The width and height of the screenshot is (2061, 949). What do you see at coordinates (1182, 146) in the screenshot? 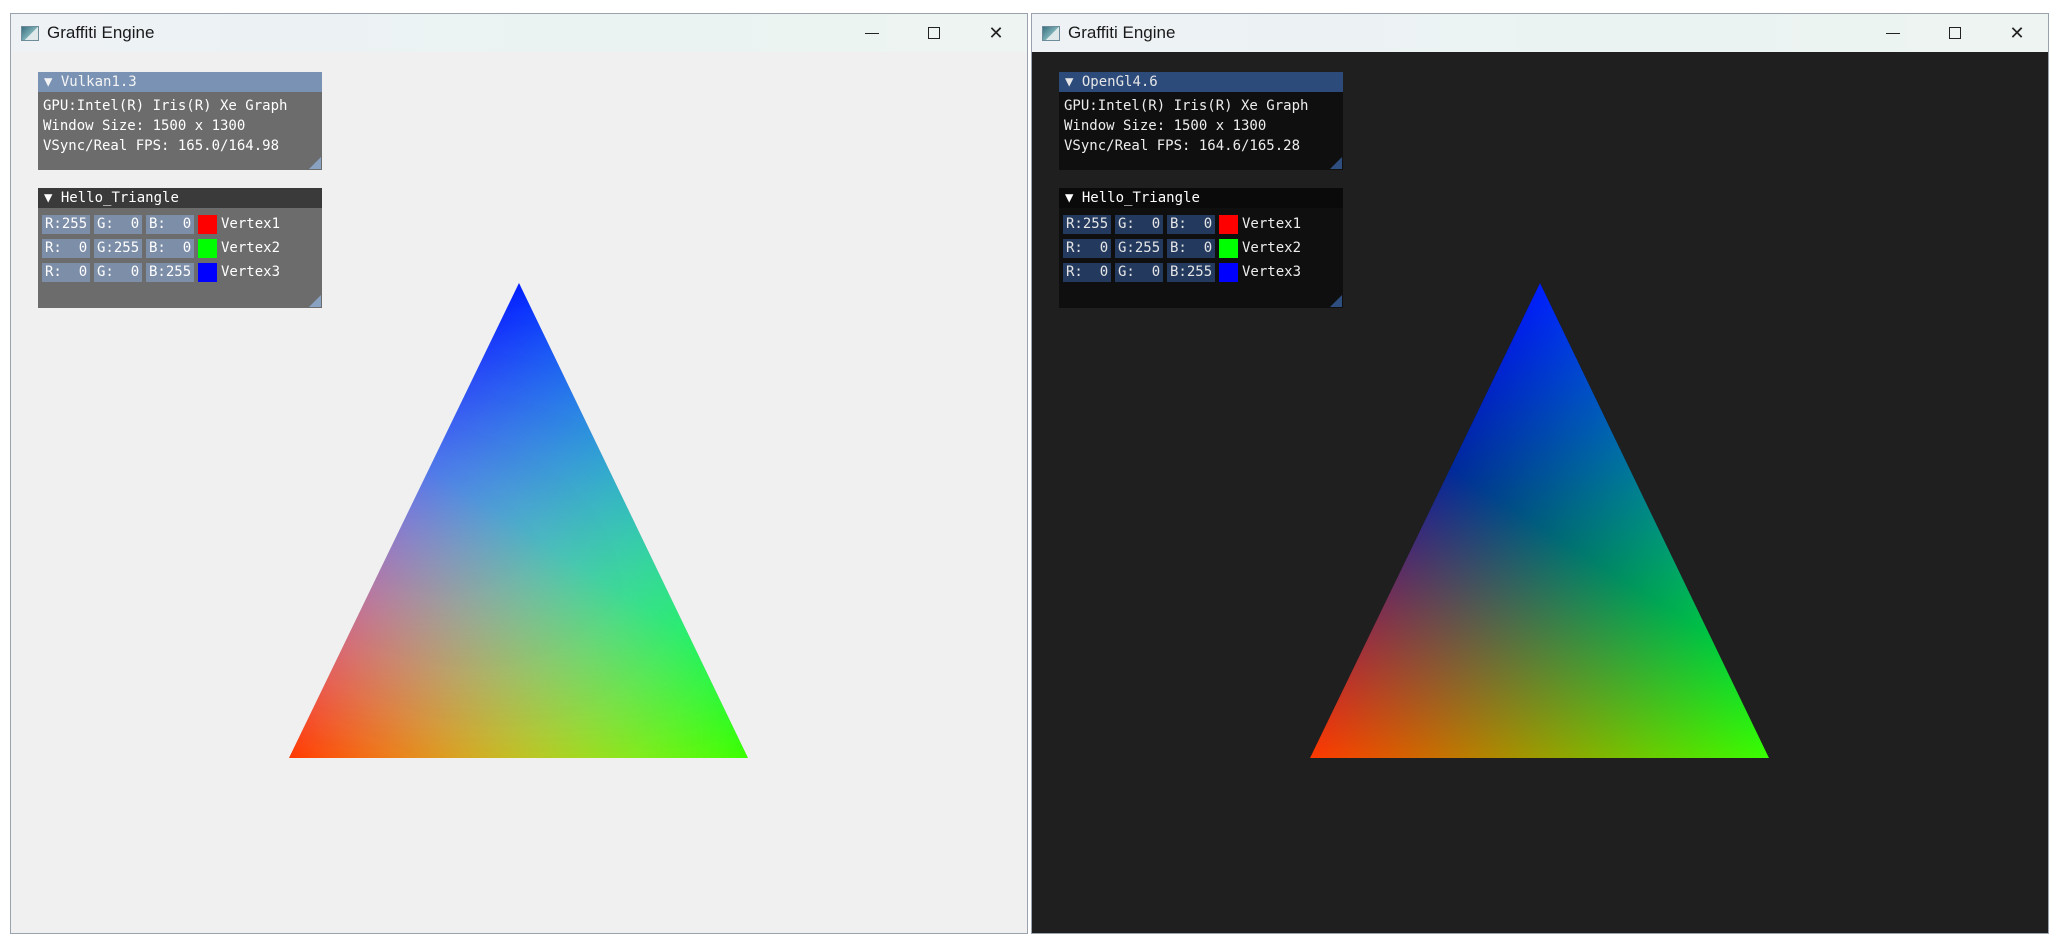
I see `fps-info: VSync/Real FPS: 164.6/165.28` at bounding box center [1182, 146].